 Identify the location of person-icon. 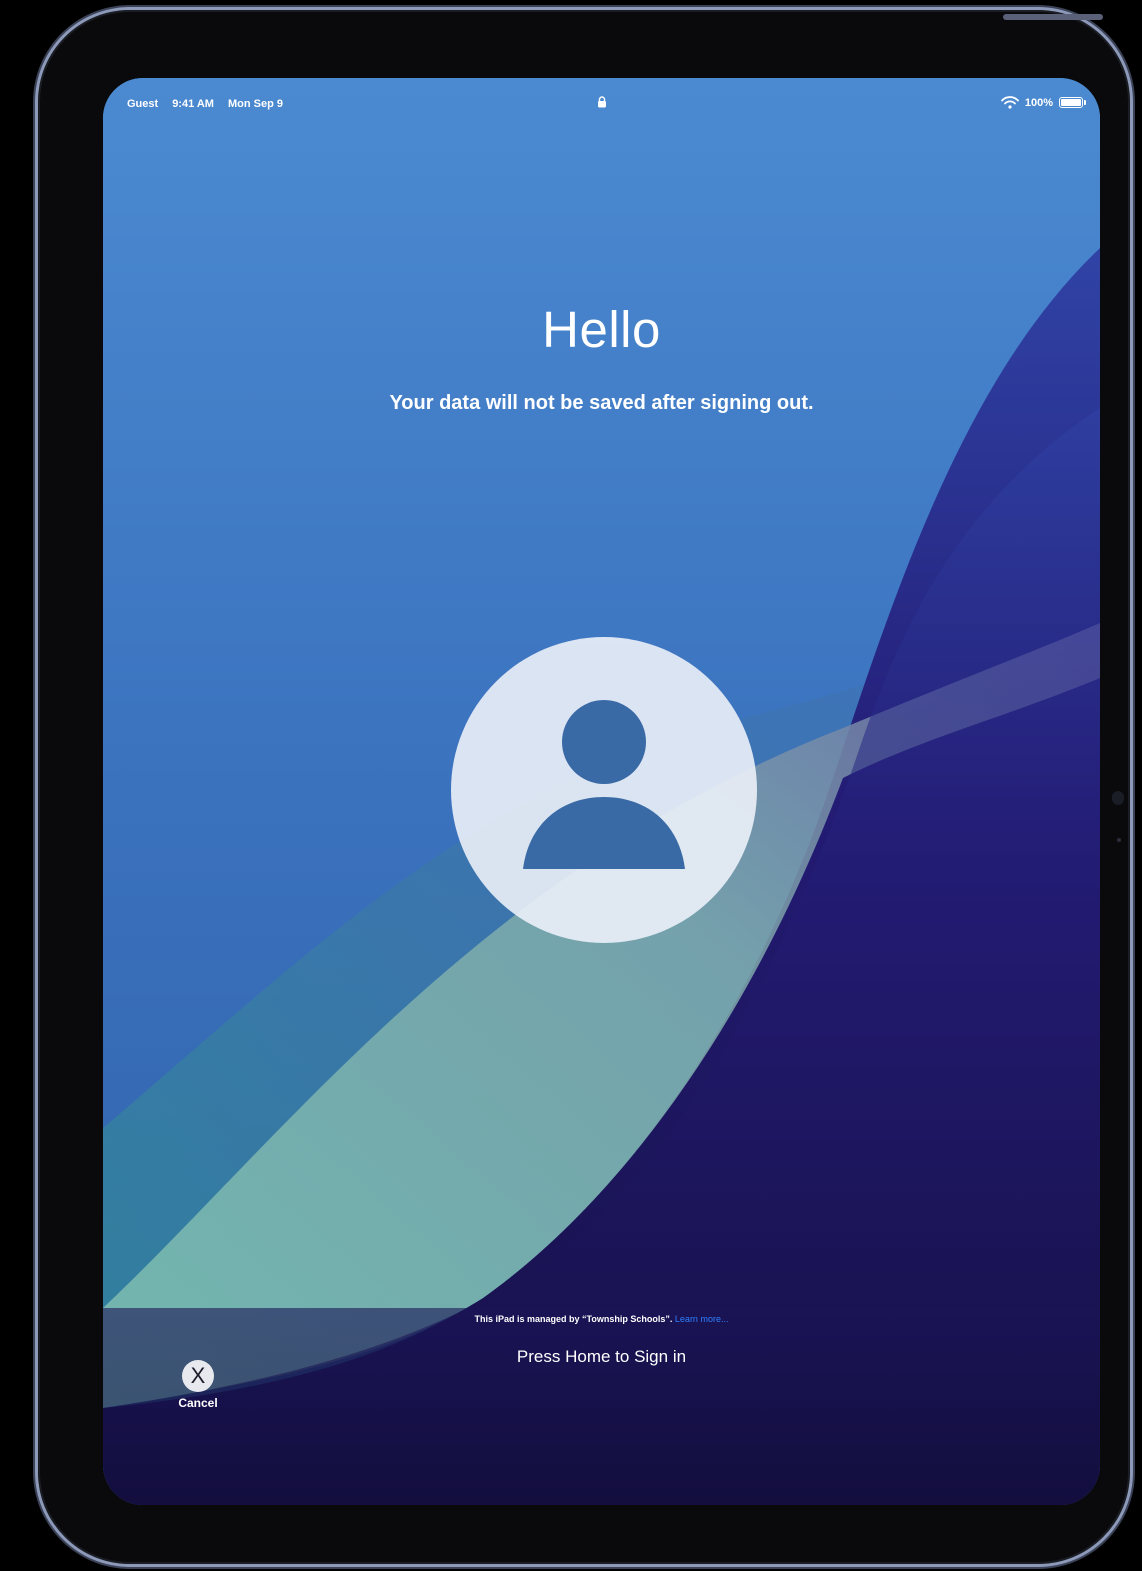
(604, 784).